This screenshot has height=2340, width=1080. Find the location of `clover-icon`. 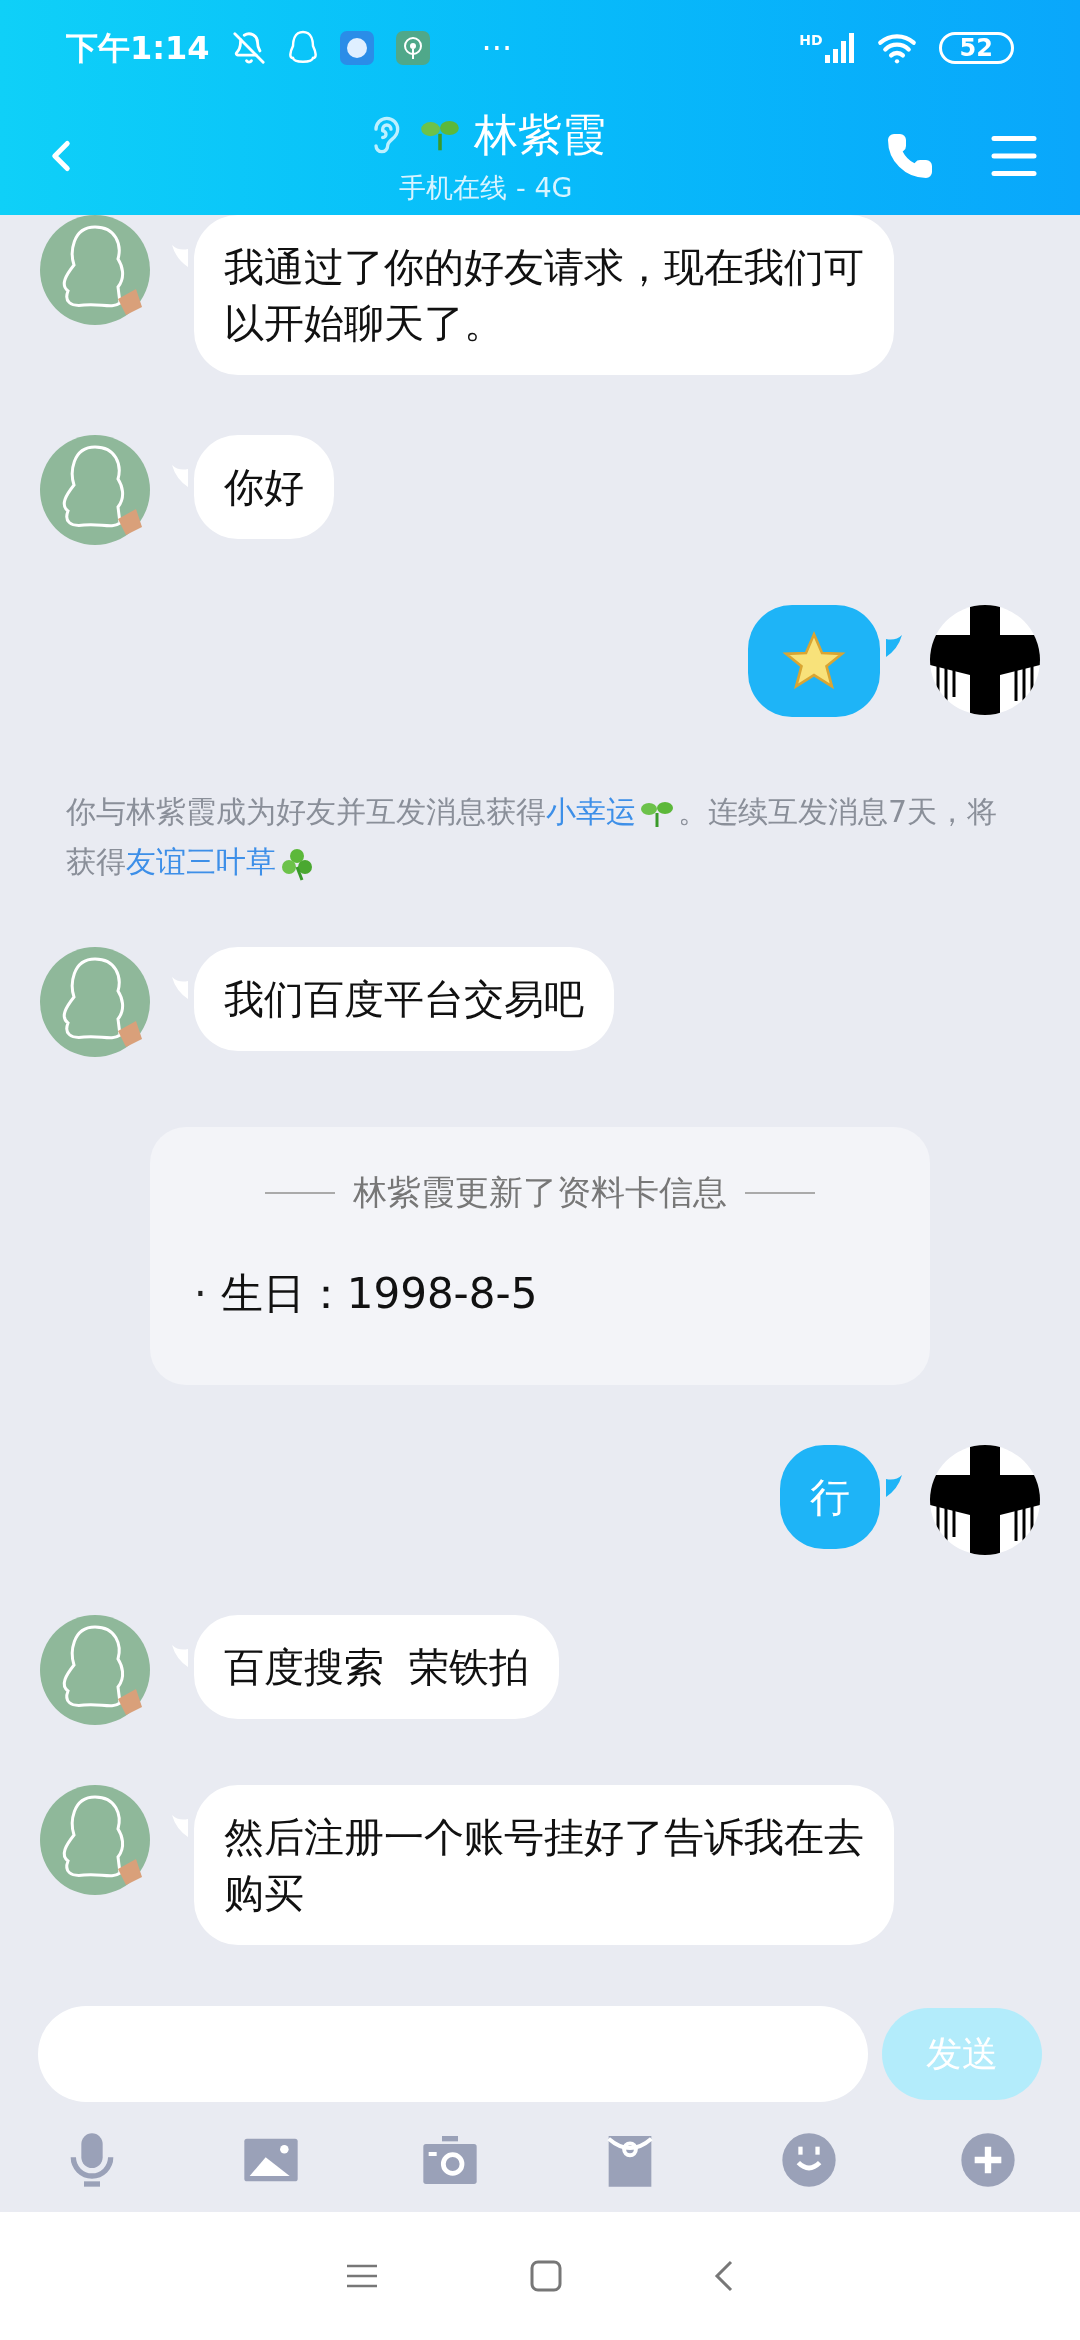

clover-icon is located at coordinates (297, 863).